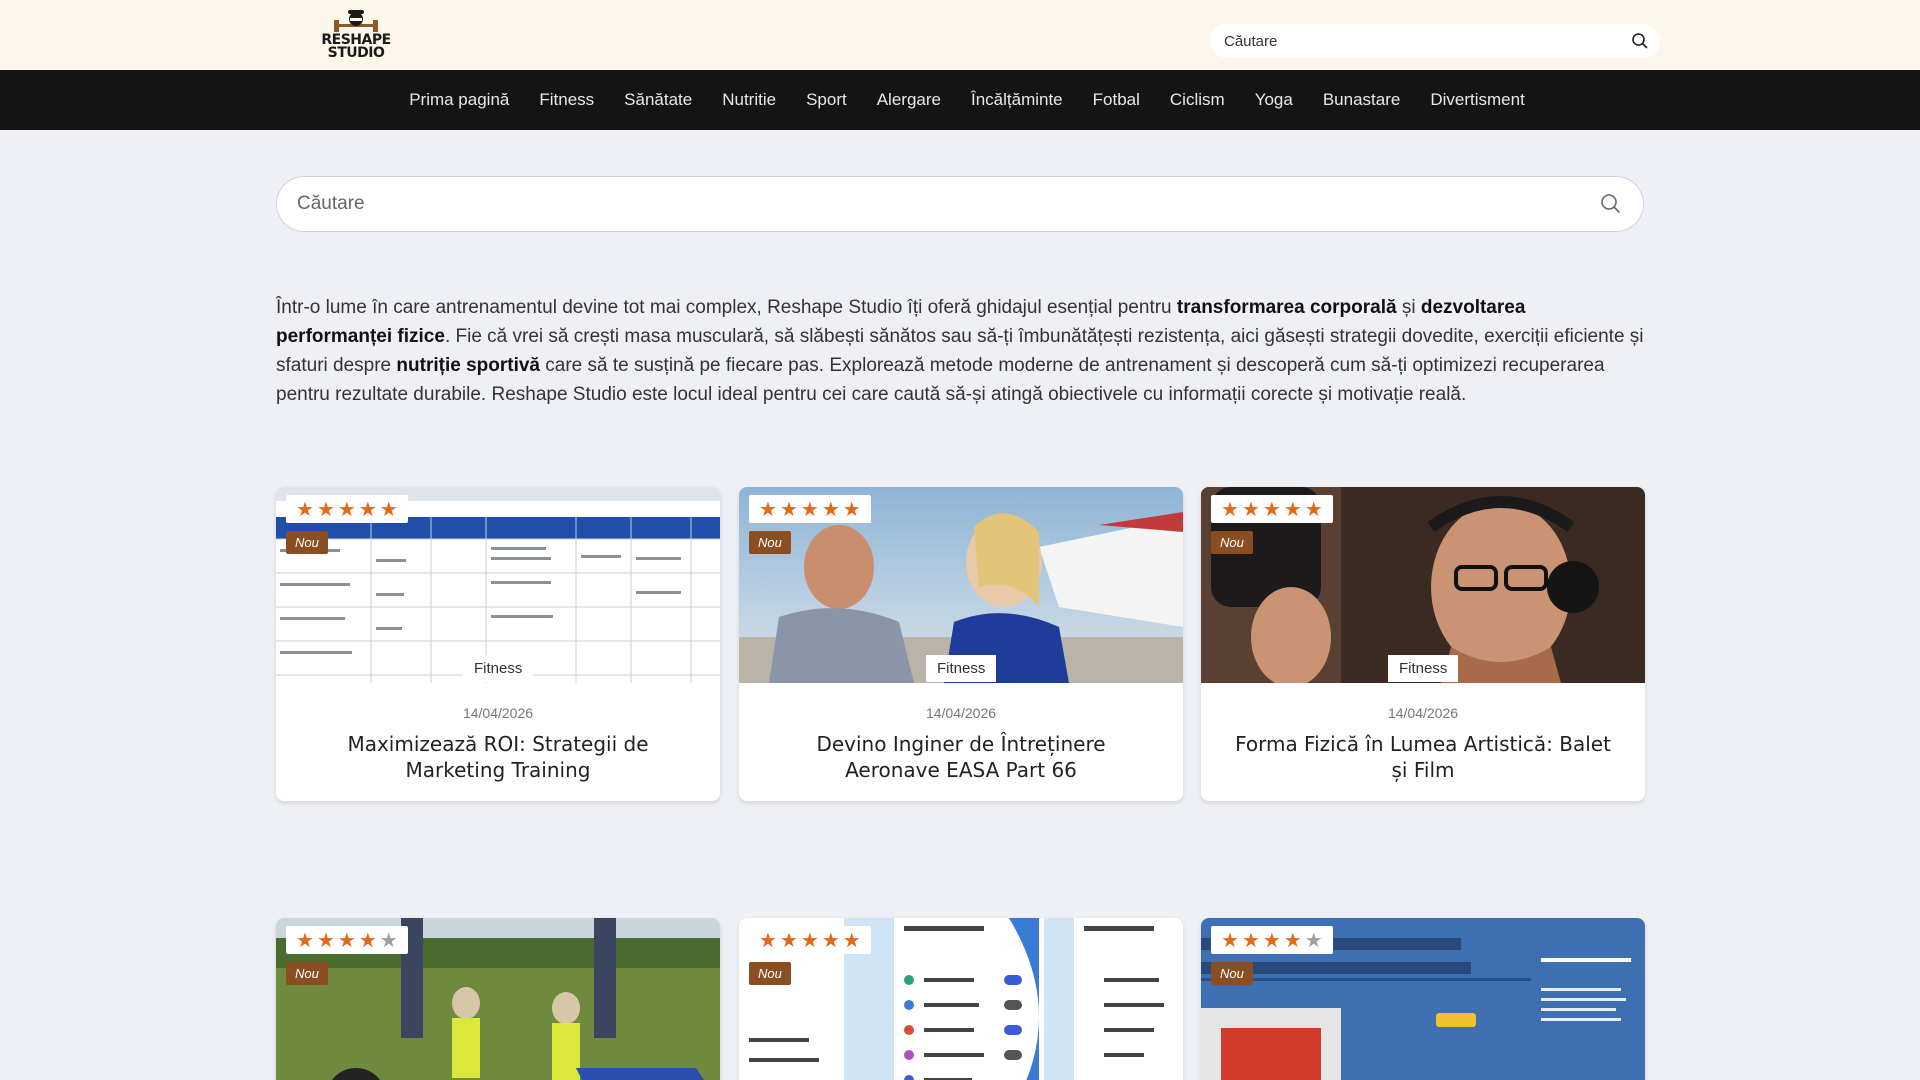 Image resolution: width=1920 pixels, height=1080 pixels. I want to click on nav-item-nutritie: Nutritie, so click(749, 100).